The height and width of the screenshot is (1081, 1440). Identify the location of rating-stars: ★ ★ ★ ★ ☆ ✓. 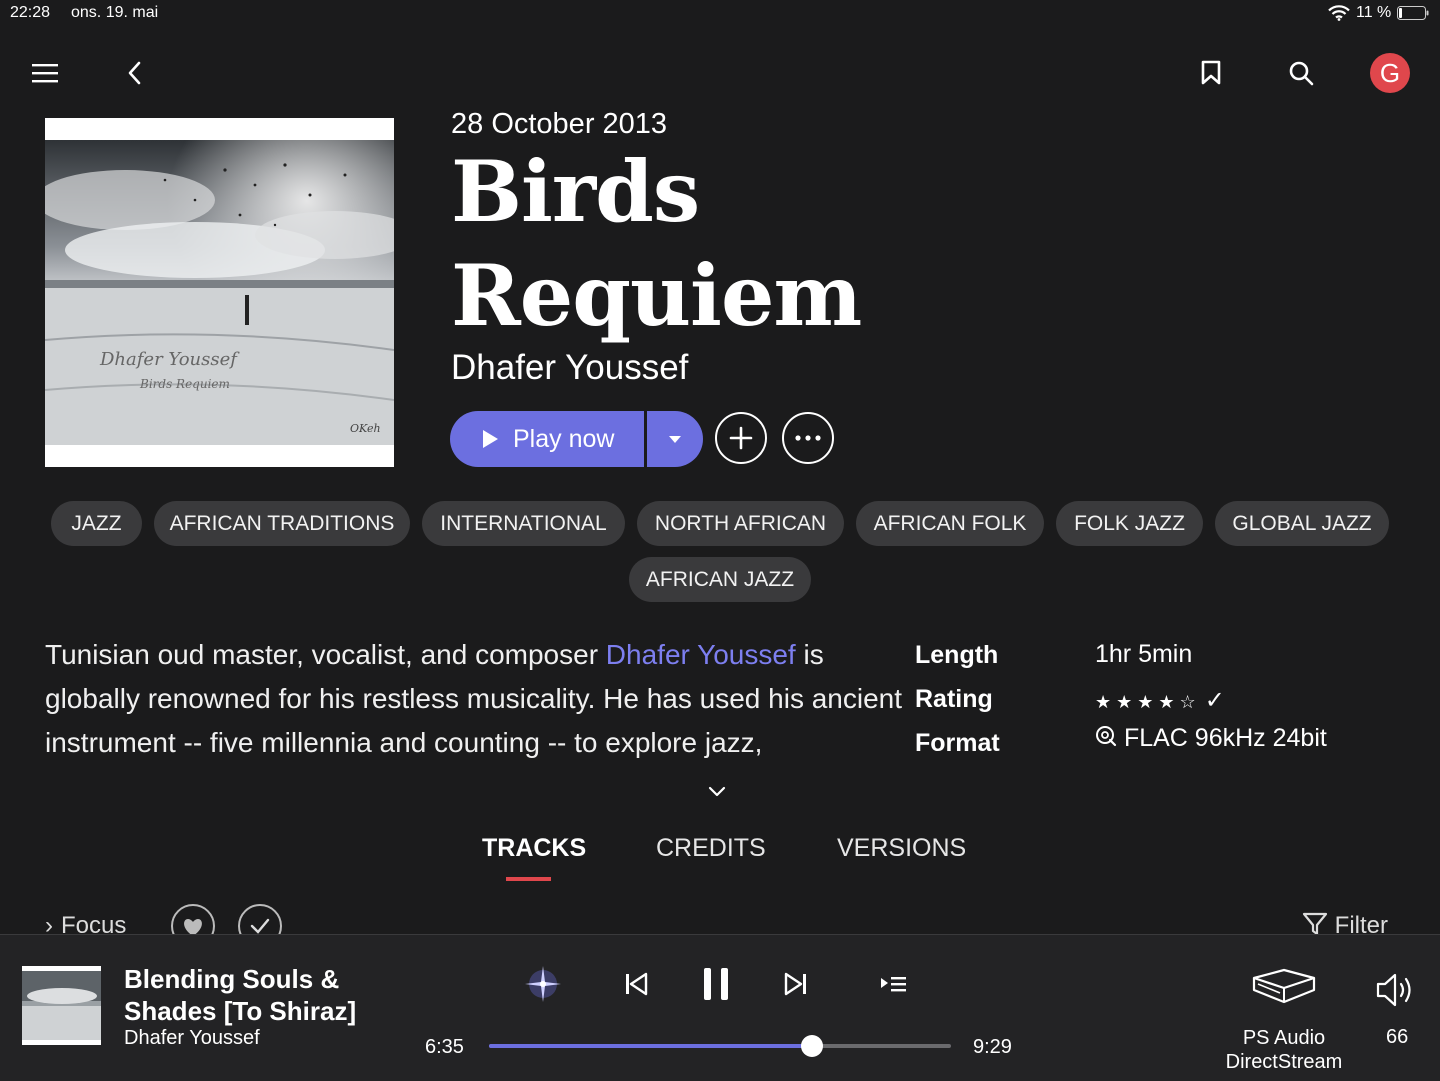
(1160, 700).